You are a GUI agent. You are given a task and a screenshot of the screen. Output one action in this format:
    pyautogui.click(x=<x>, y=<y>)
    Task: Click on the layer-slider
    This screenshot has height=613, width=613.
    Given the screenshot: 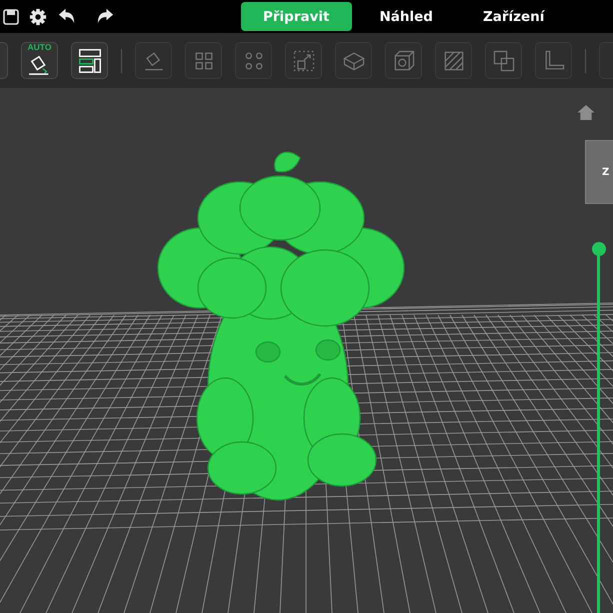 What is the action you would take?
    pyautogui.click(x=599, y=427)
    